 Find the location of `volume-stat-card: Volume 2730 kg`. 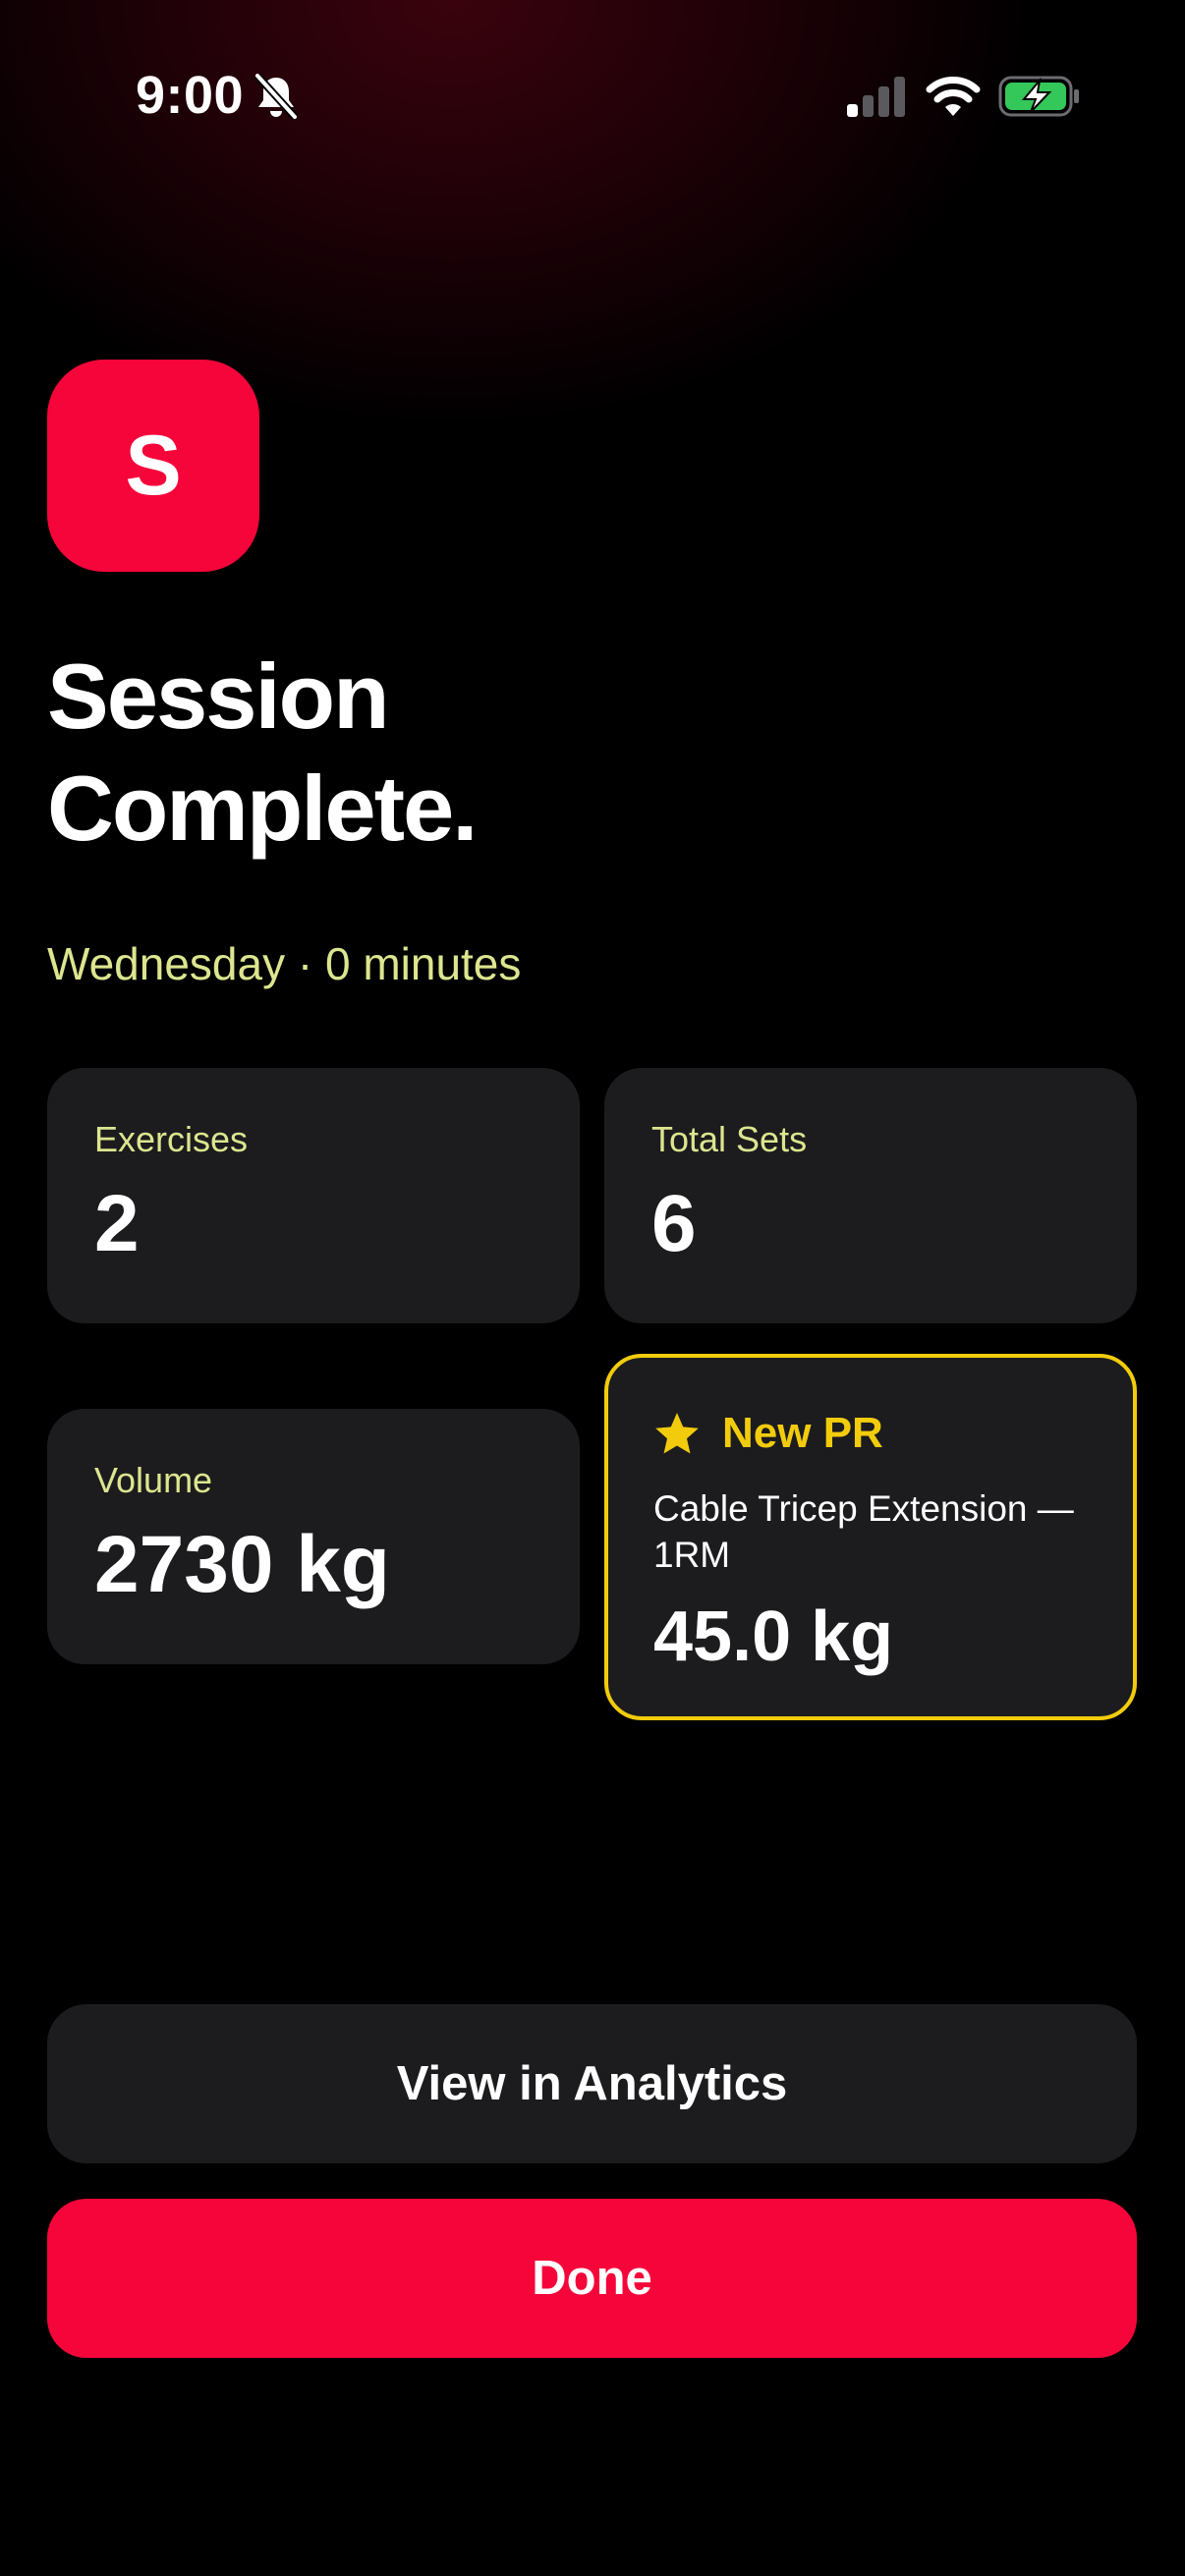

volume-stat-card: Volume 2730 kg is located at coordinates (314, 1536).